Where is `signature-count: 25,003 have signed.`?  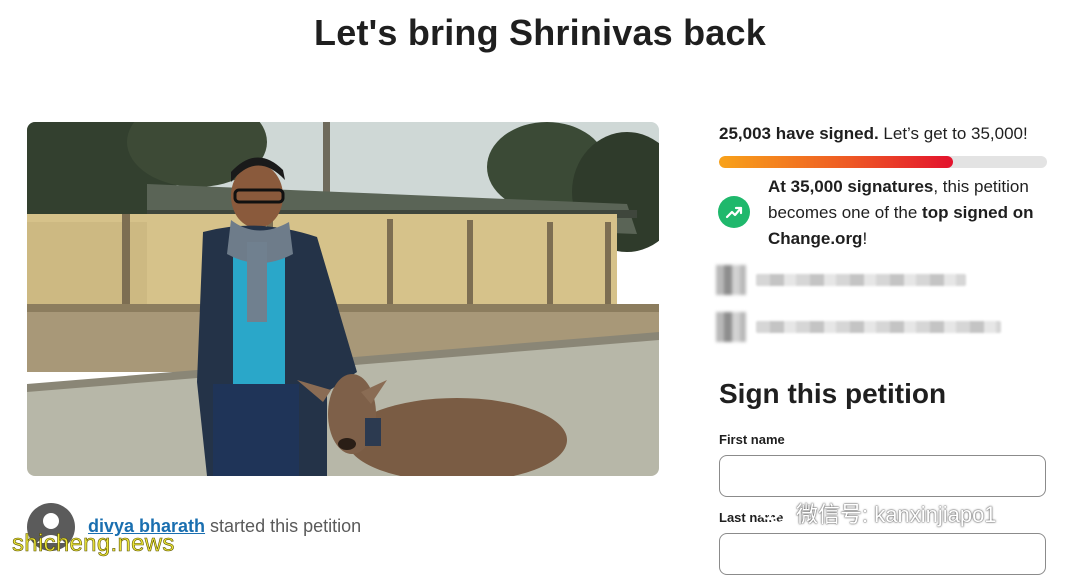 signature-count: 25,003 have signed. is located at coordinates (799, 133).